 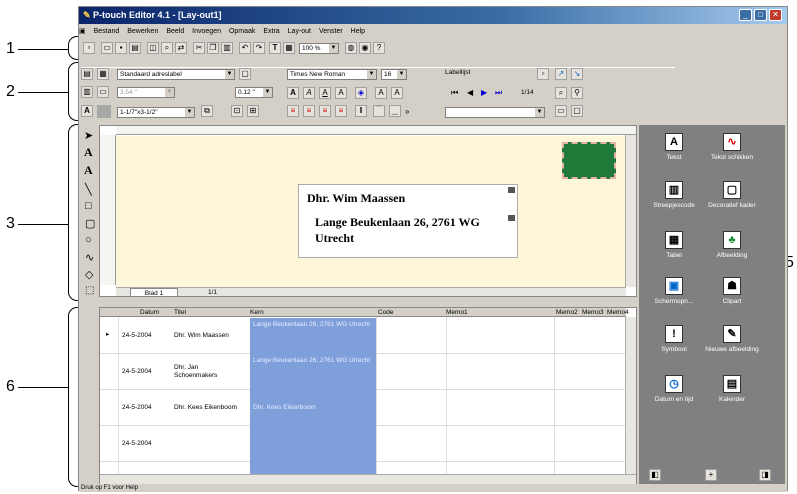 I want to click on menu-bestand: Bestand, so click(x=107, y=31).